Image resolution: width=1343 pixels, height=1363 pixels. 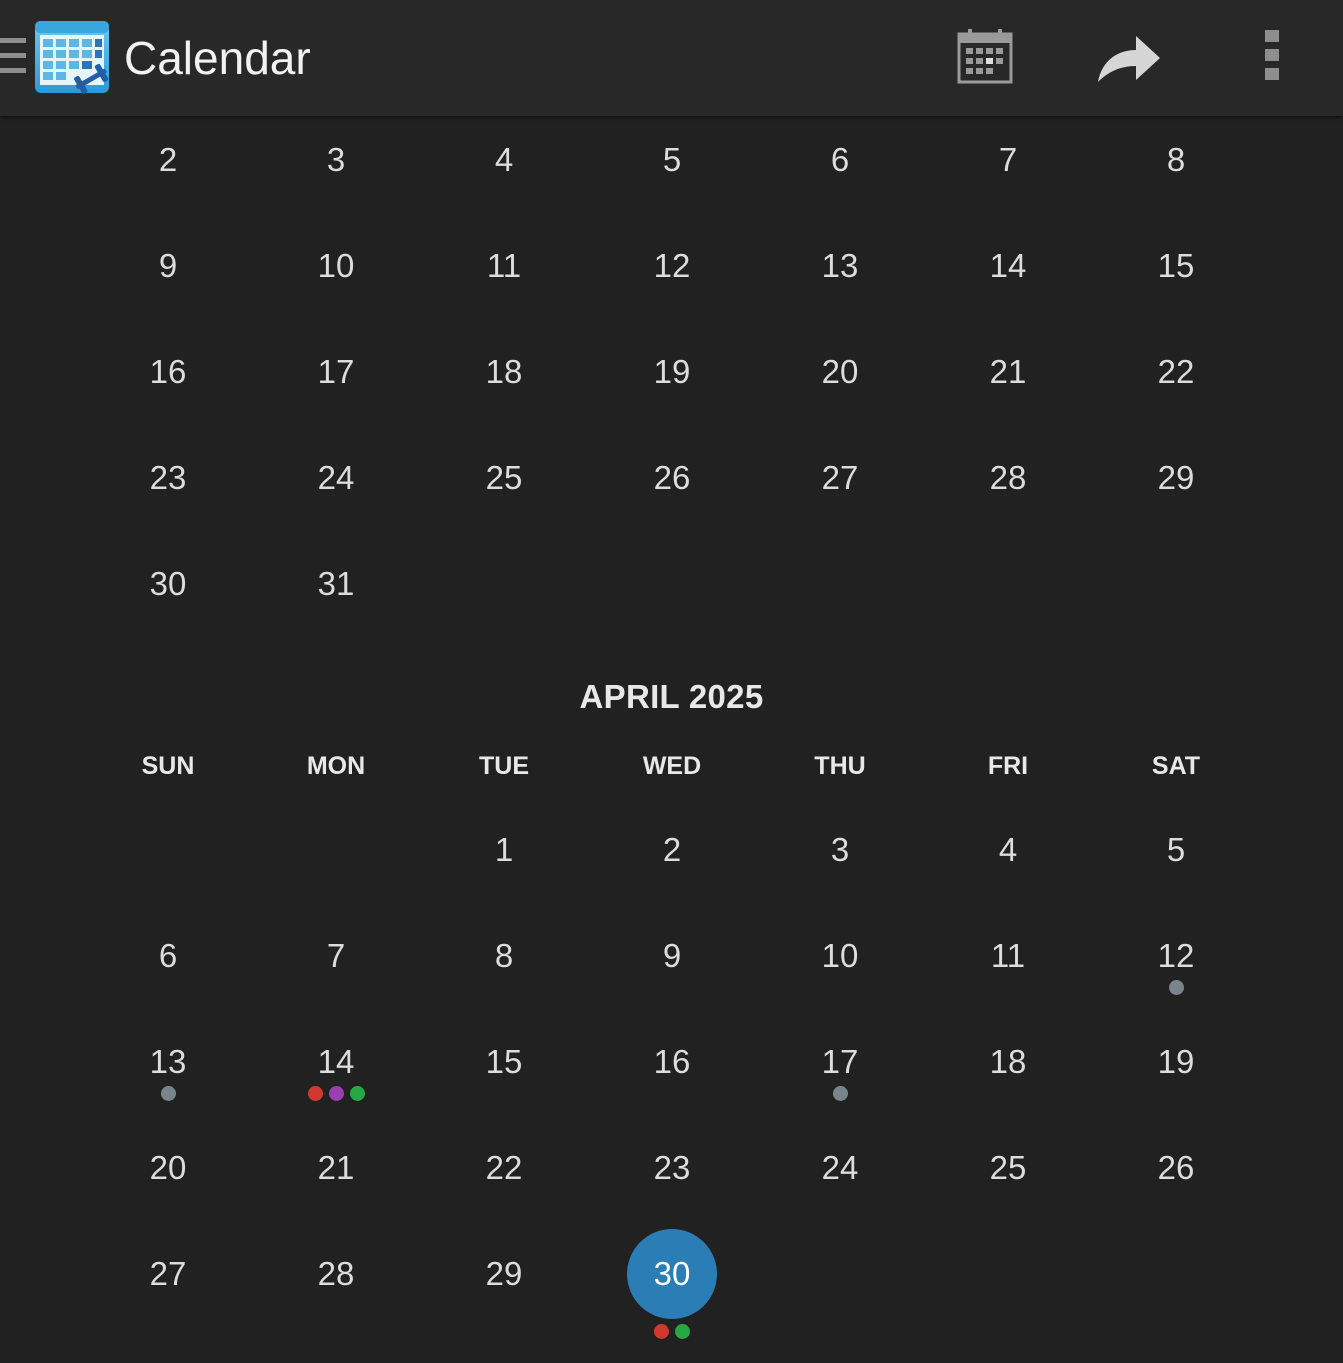 What do you see at coordinates (672, 766) in the screenshot?
I see `weekday-label: WED` at bounding box center [672, 766].